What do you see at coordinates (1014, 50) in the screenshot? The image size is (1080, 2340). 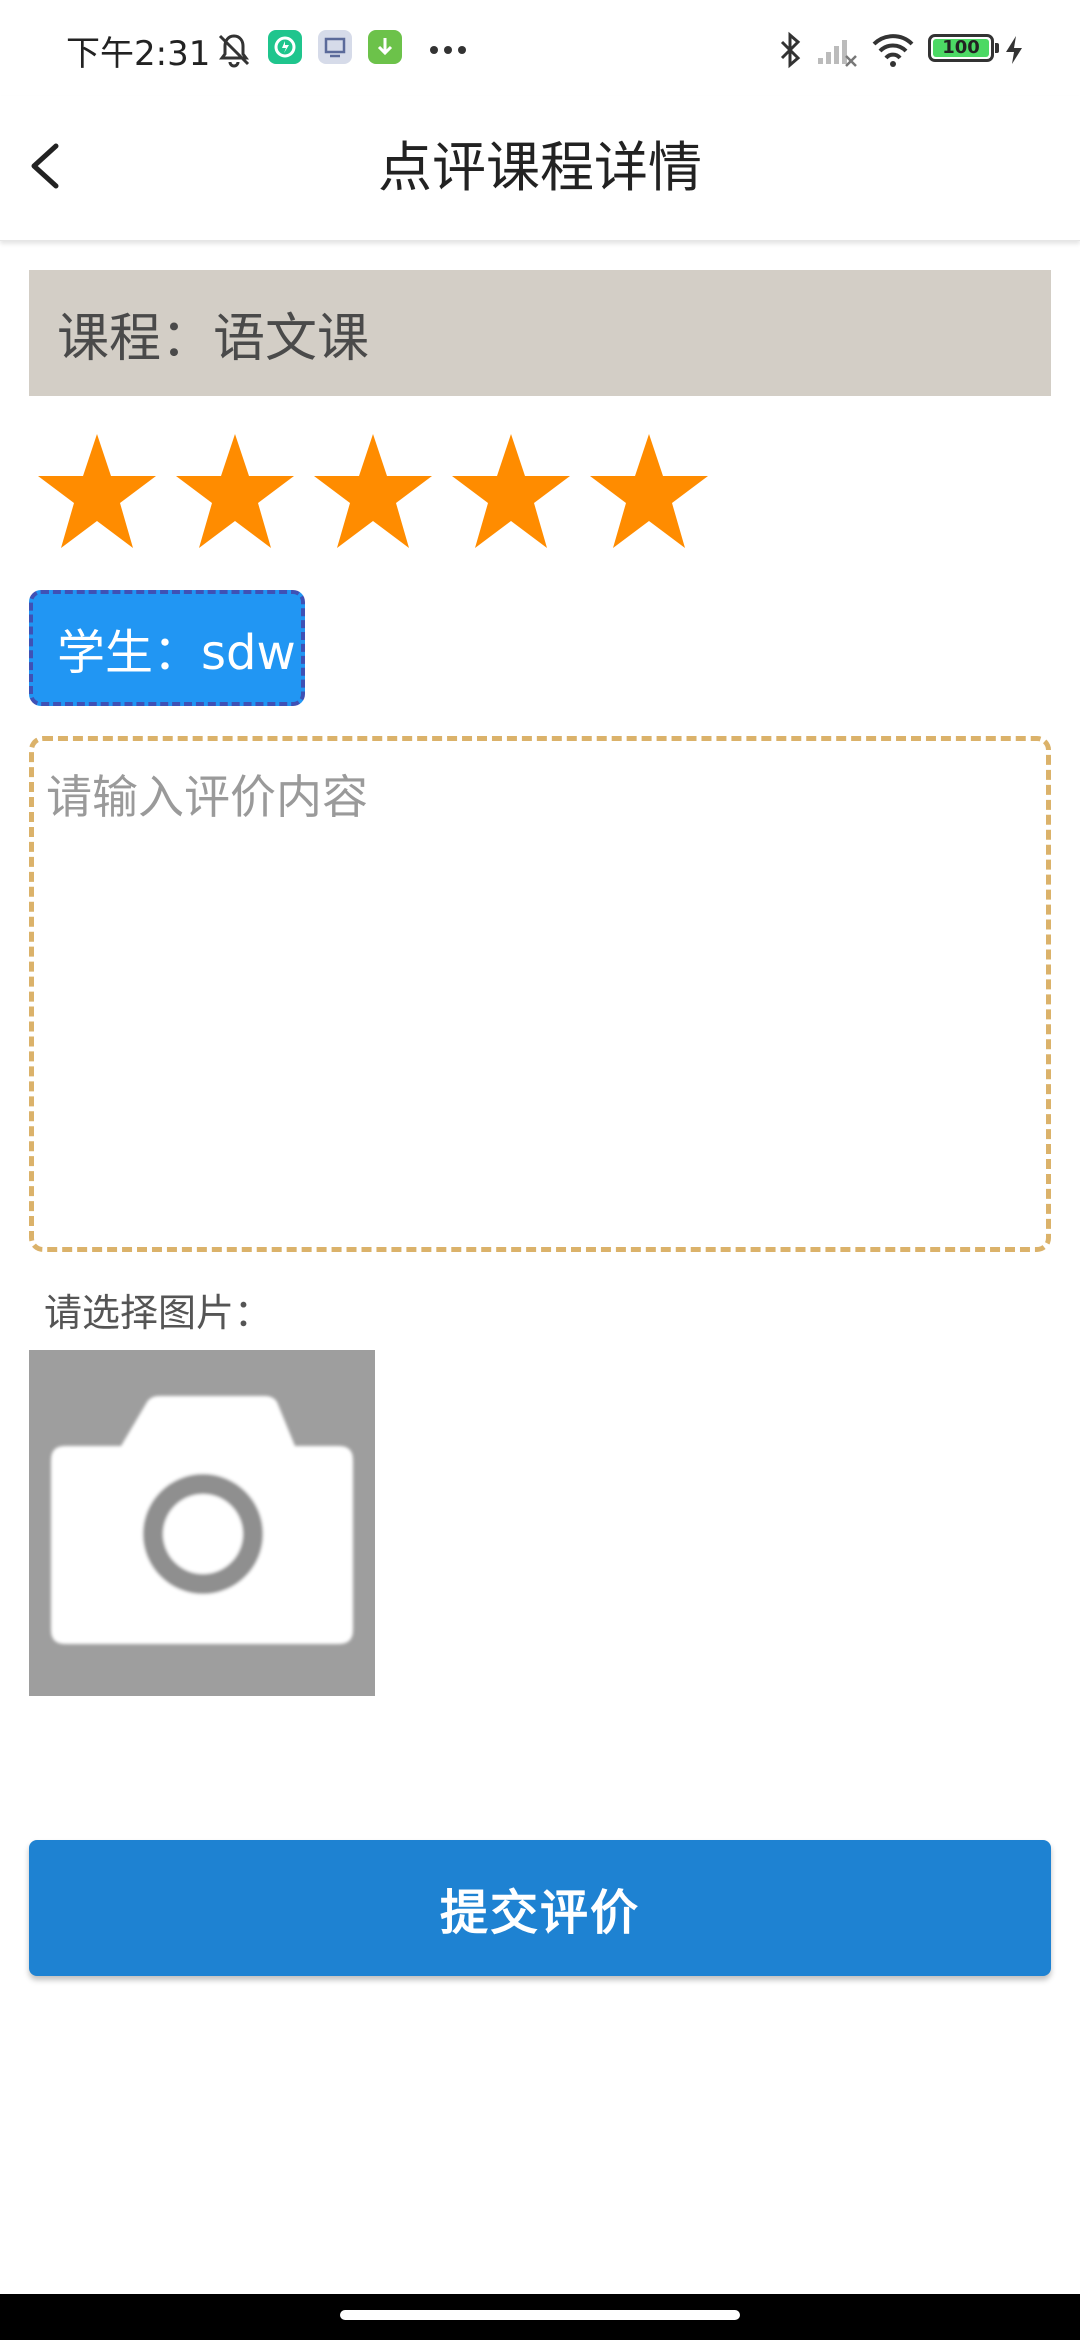 I see `charging-icon` at bounding box center [1014, 50].